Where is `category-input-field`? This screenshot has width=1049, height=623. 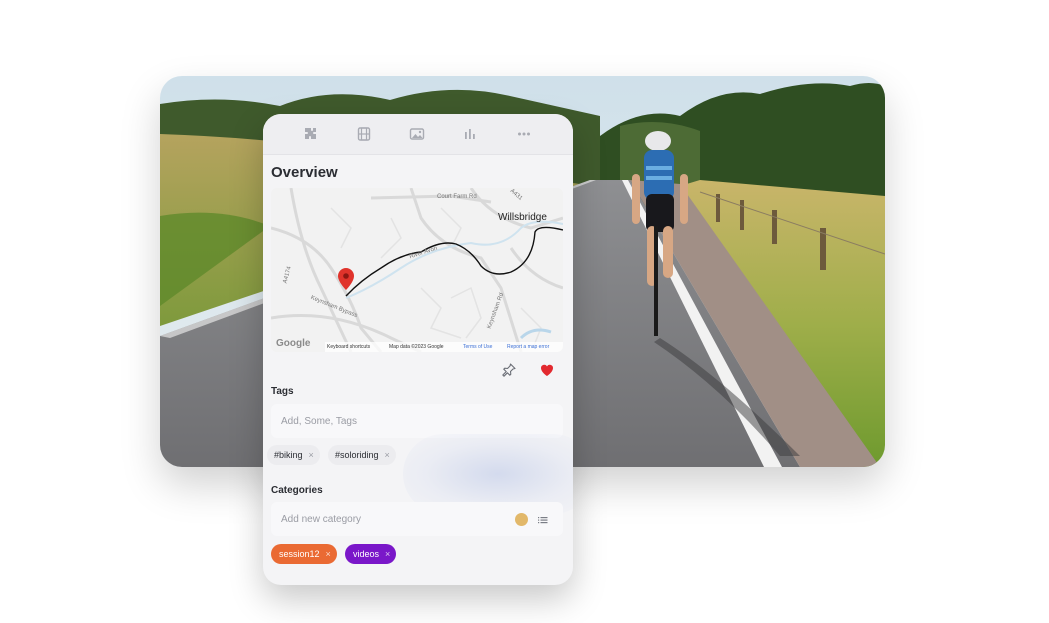
category-input-field is located at coordinates (417, 519).